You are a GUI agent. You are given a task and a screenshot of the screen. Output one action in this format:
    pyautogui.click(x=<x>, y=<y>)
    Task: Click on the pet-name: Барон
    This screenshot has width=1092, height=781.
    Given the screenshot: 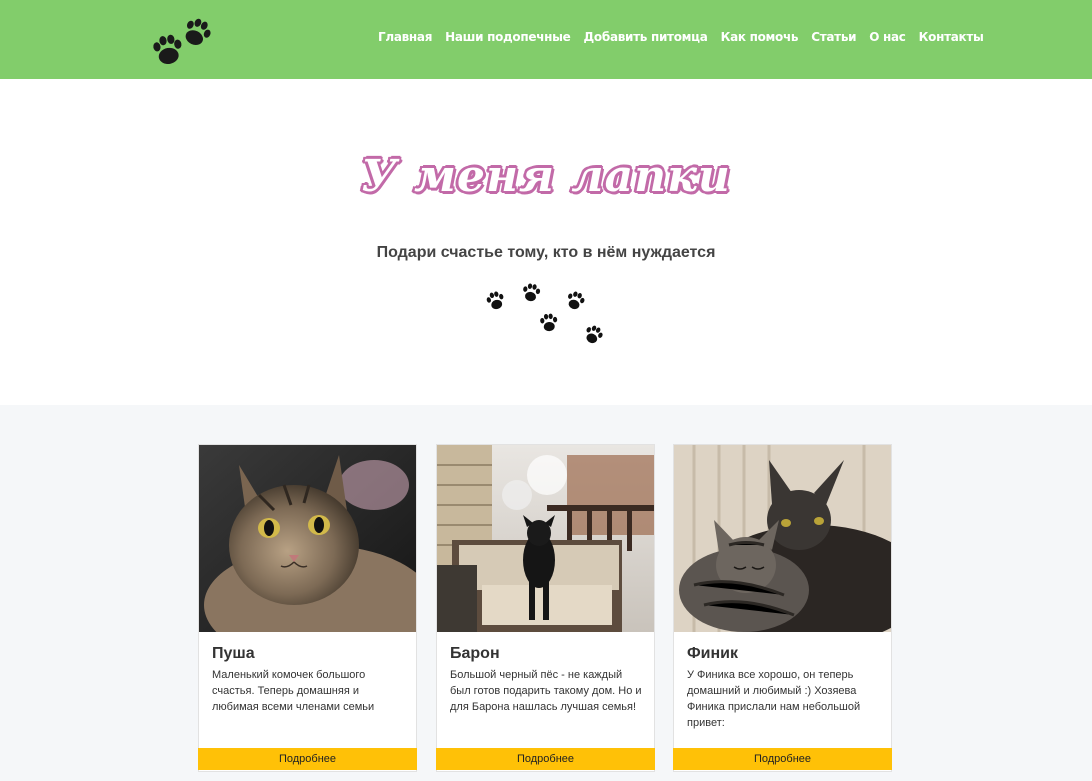 What is the action you would take?
    pyautogui.click(x=475, y=653)
    